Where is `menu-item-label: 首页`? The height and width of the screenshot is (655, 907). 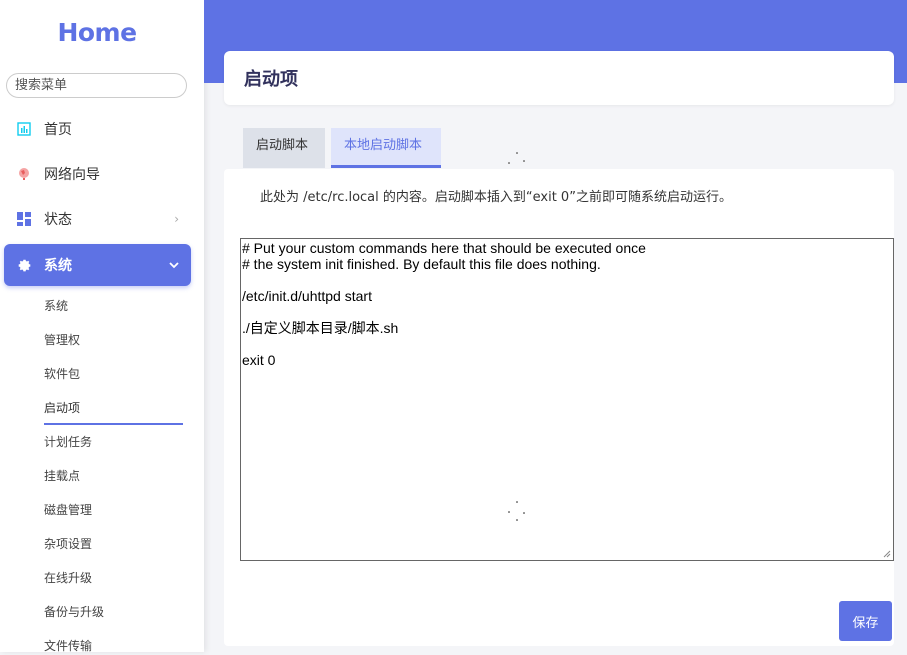
menu-item-label: 首页 is located at coordinates (58, 130).